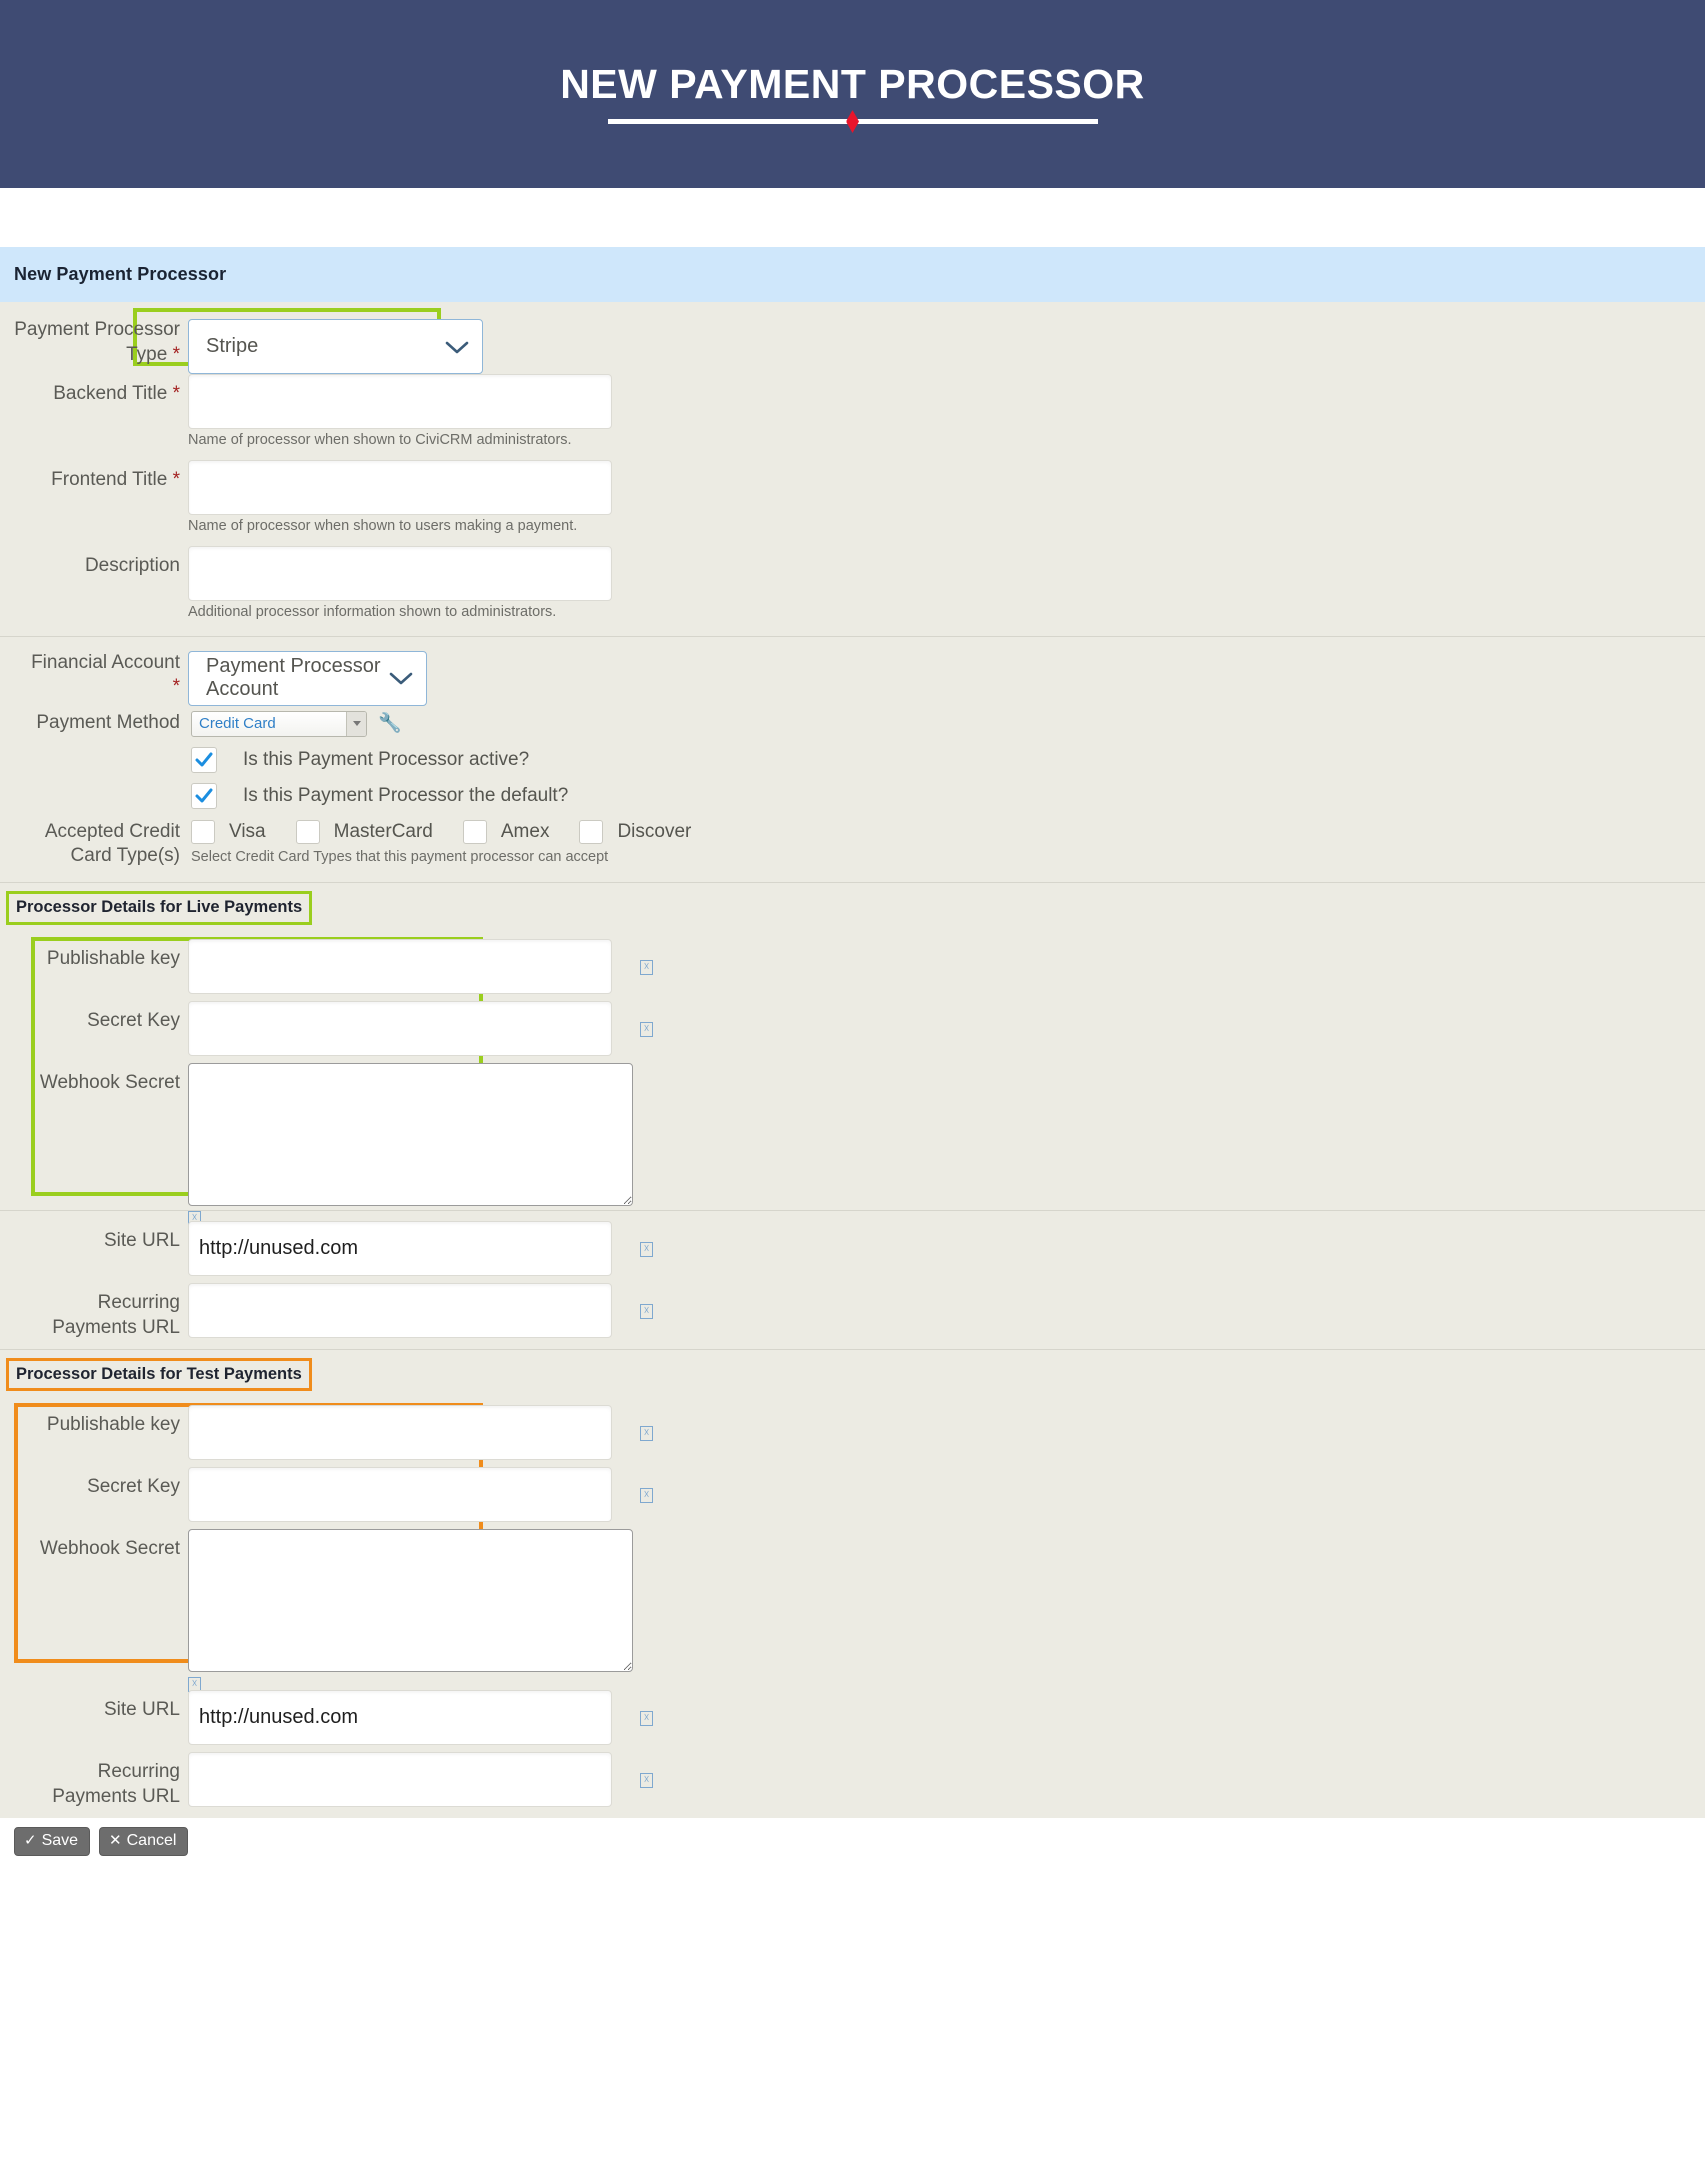  What do you see at coordinates (132, 565) in the screenshot?
I see `label-description: Description` at bounding box center [132, 565].